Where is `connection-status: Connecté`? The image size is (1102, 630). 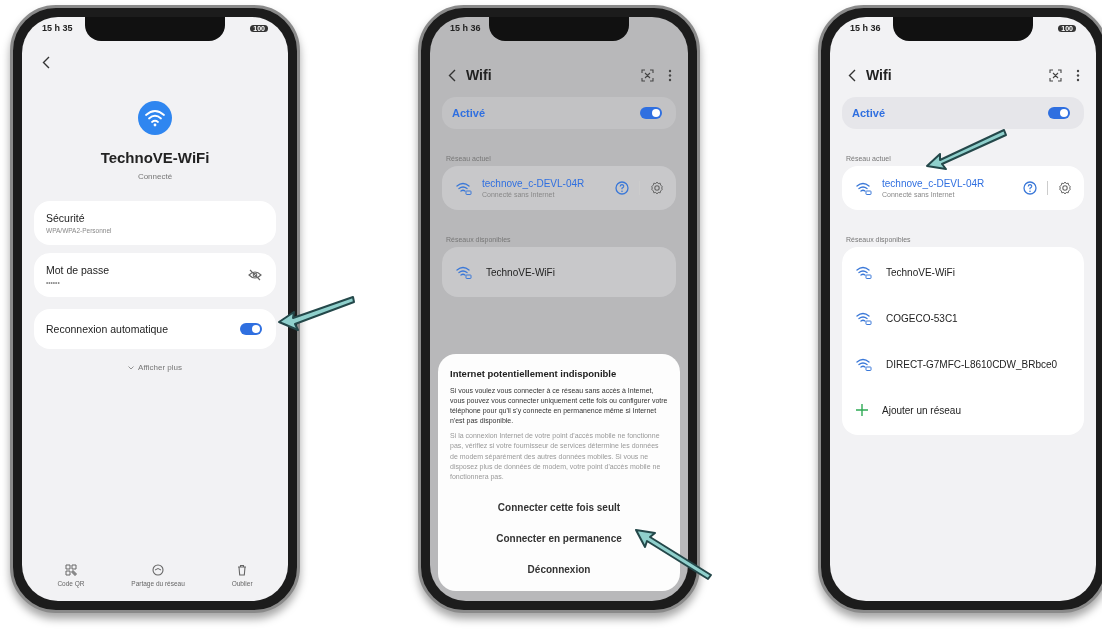 connection-status: Connecté is located at coordinates (155, 176).